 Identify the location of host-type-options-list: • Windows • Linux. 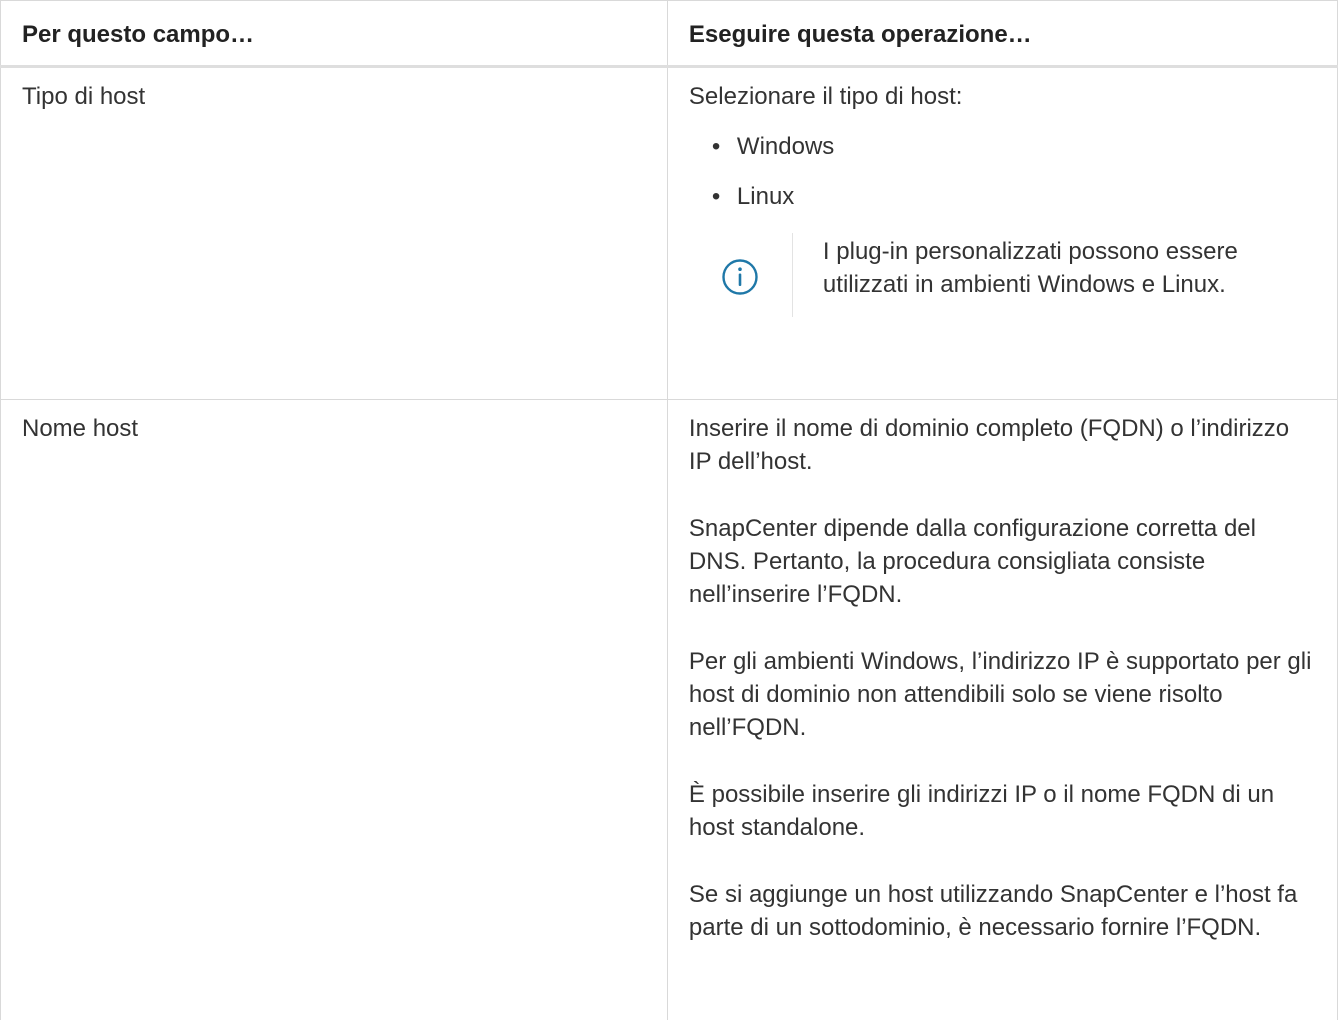
(1003, 171).